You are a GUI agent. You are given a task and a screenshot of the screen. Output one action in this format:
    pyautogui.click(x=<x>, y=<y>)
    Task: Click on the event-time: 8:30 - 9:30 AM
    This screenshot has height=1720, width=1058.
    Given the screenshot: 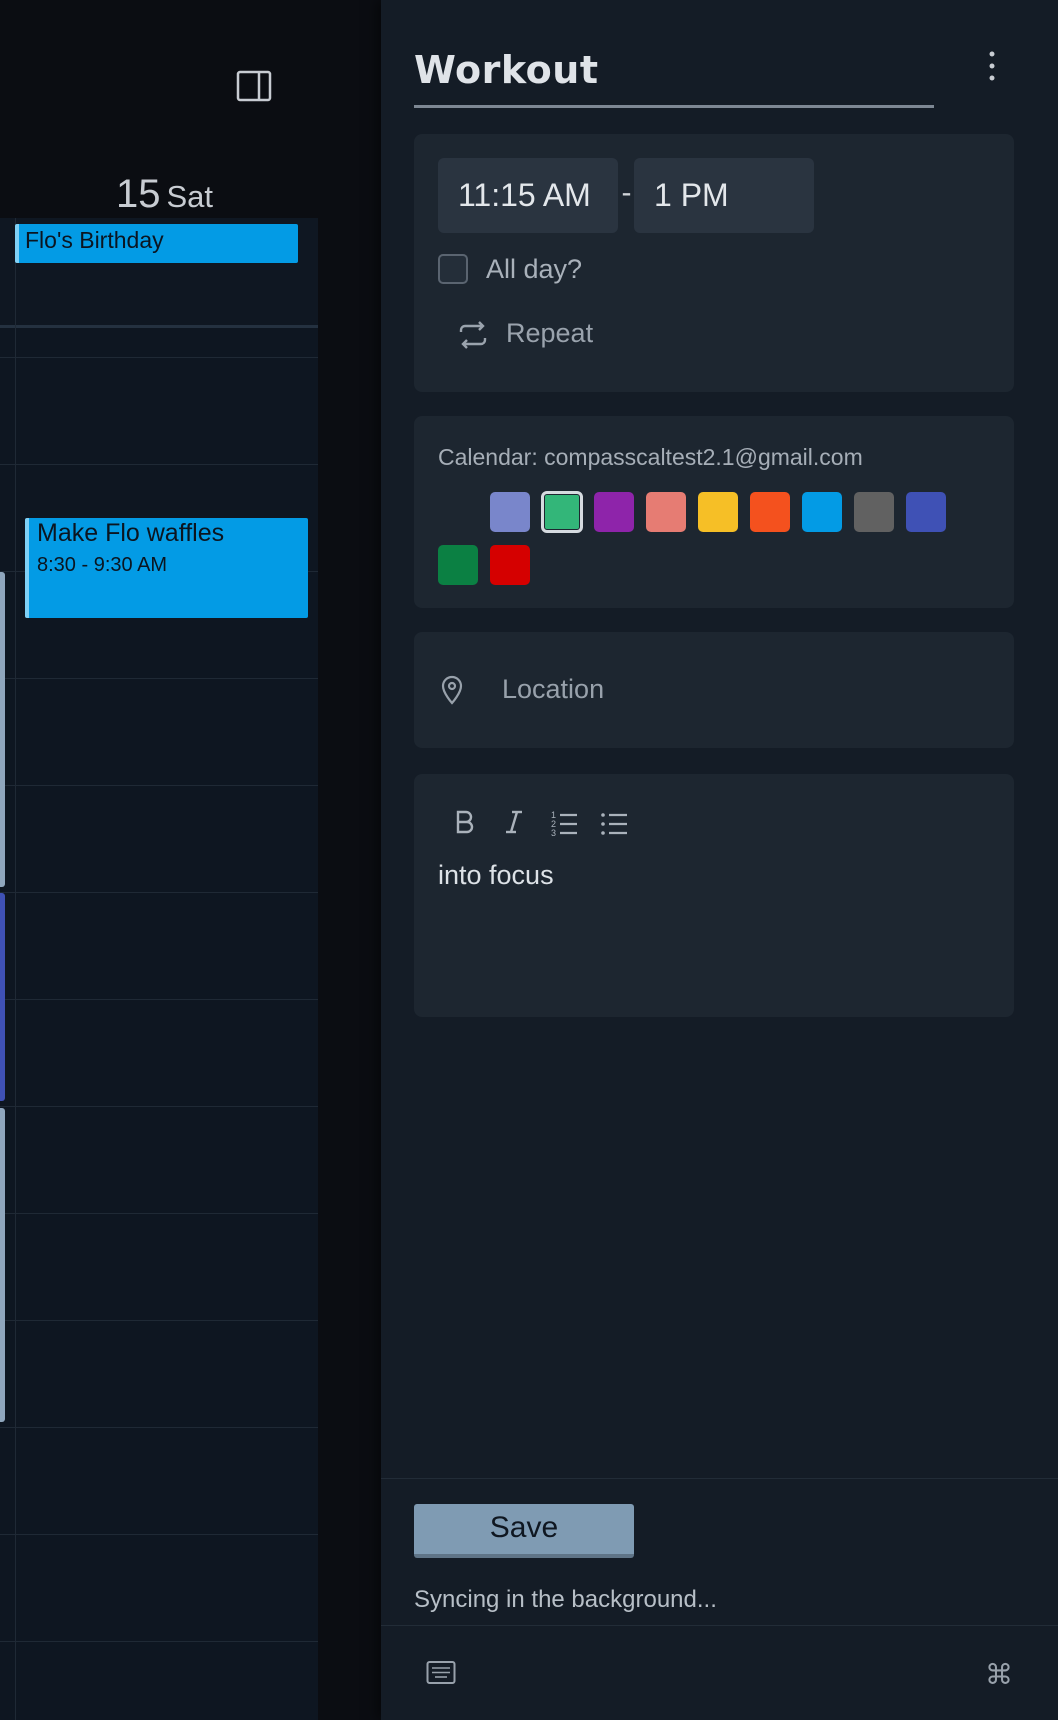 What is the action you would take?
    pyautogui.click(x=102, y=565)
    